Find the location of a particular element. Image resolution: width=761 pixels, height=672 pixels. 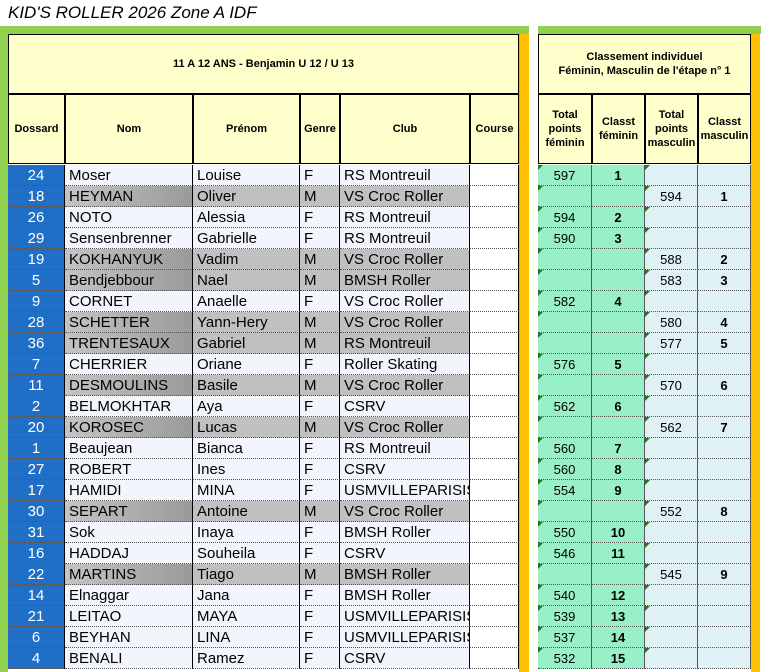

cell-dossard: 7 is located at coordinates (36, 364).